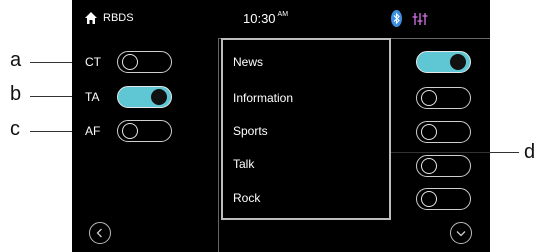  Describe the element at coordinates (530, 152) in the screenshot. I see `callout-d: d` at that location.